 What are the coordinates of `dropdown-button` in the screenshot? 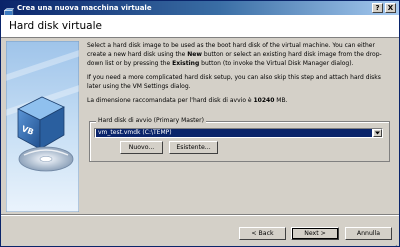 It's located at (377, 133).